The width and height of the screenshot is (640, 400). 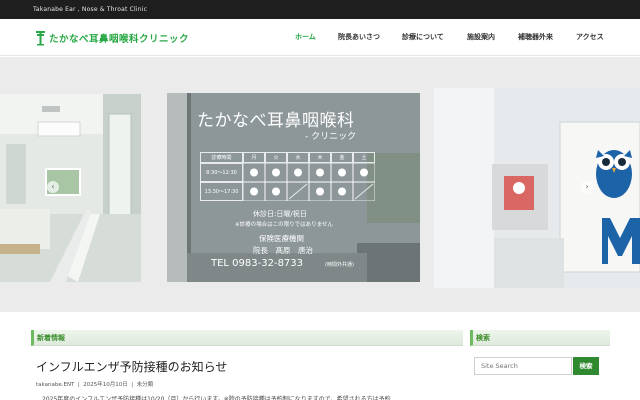 What do you see at coordinates (105, 385) in the screenshot?
I see `post-date: 2025年10月10日` at bounding box center [105, 385].